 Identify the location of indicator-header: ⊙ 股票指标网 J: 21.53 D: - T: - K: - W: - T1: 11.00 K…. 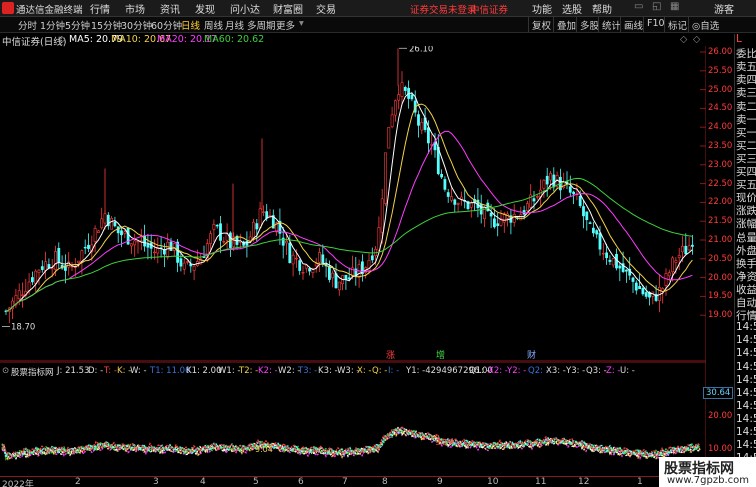
(353, 372).